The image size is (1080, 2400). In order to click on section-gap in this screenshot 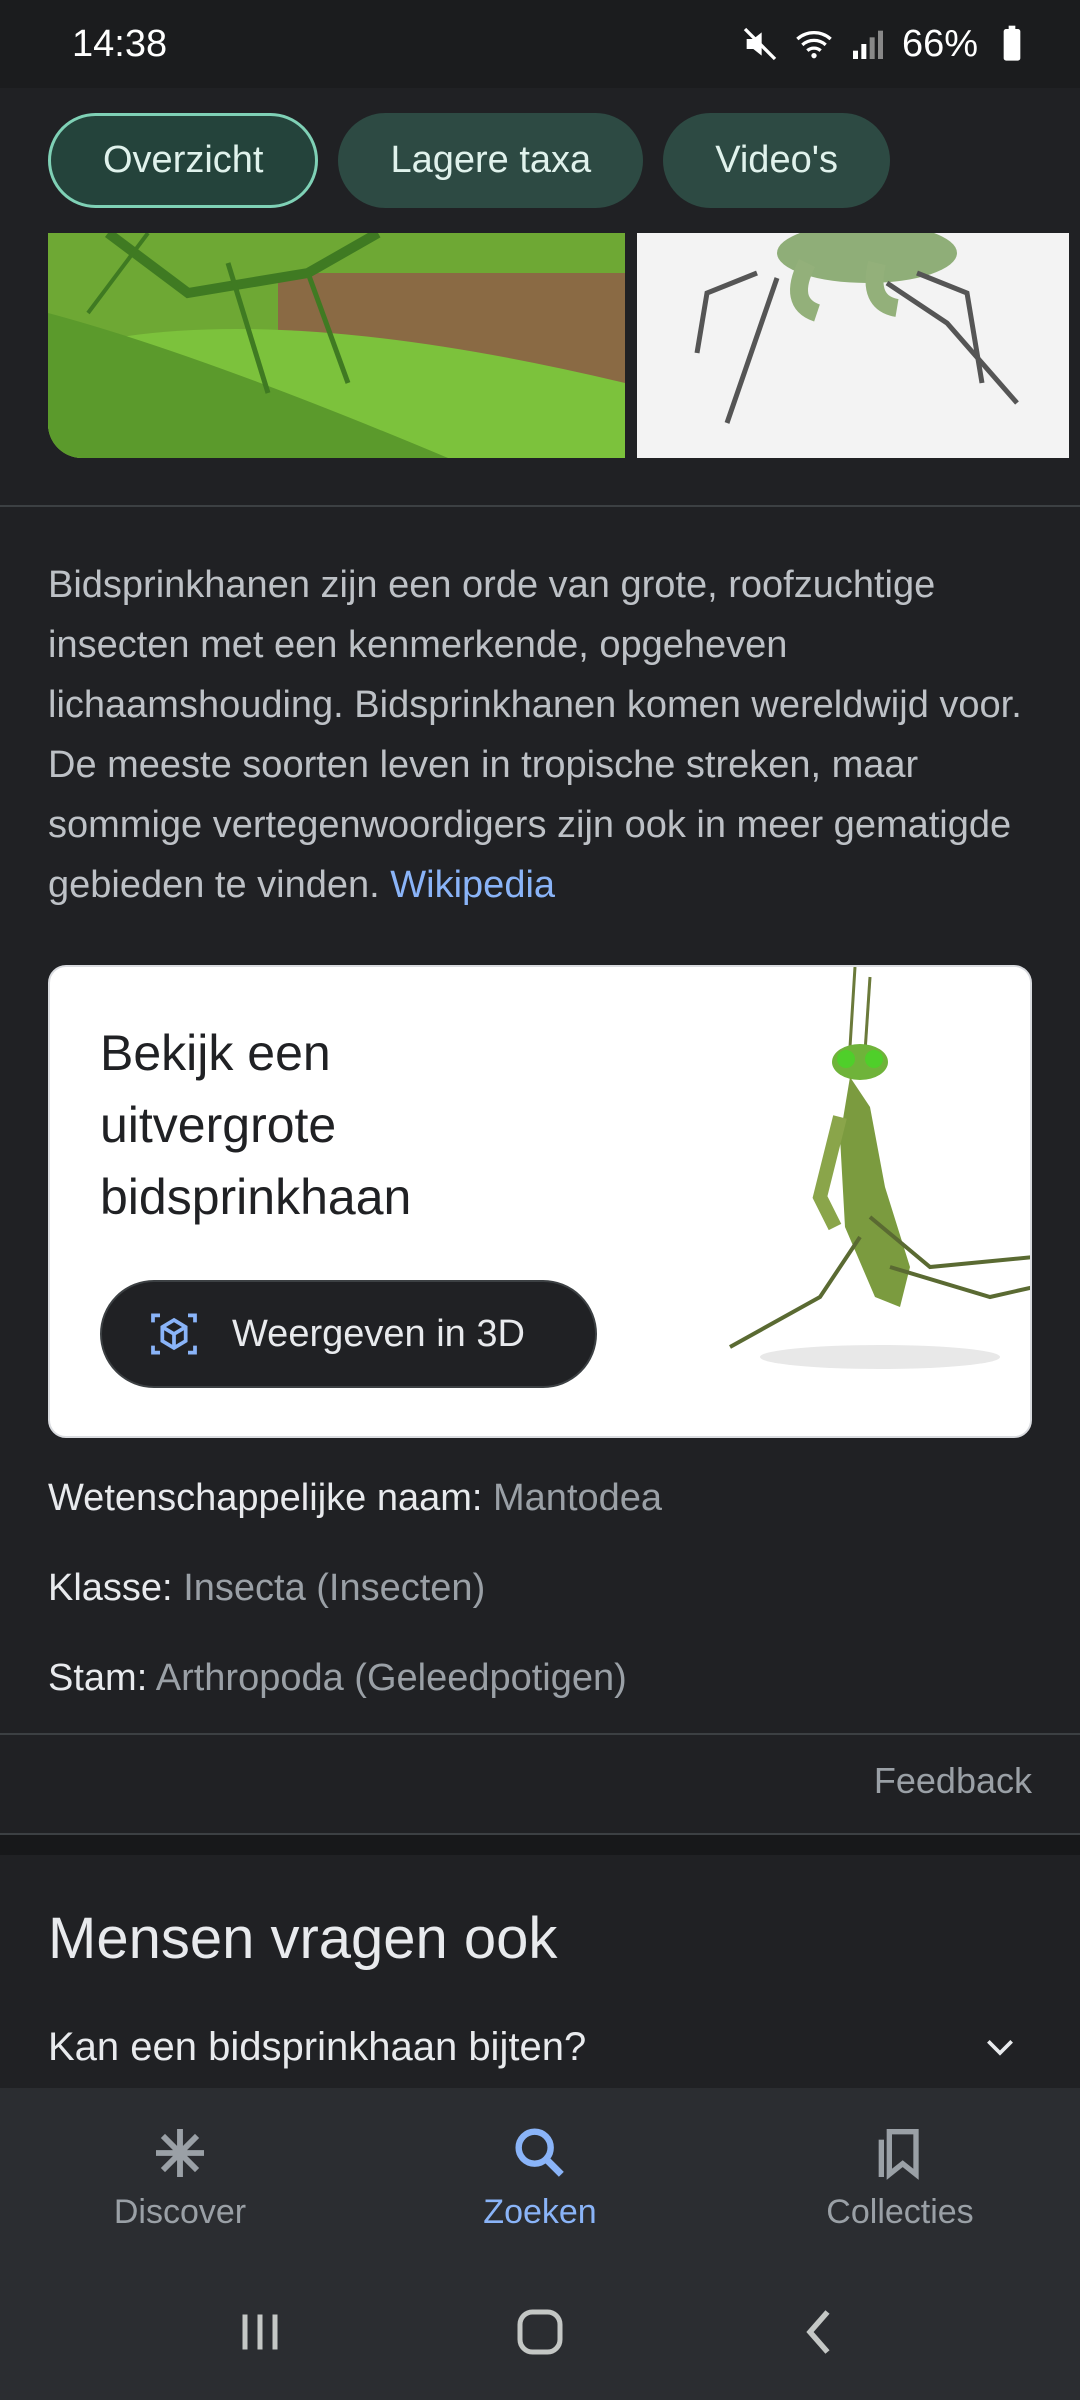, I will do `click(540, 1845)`.